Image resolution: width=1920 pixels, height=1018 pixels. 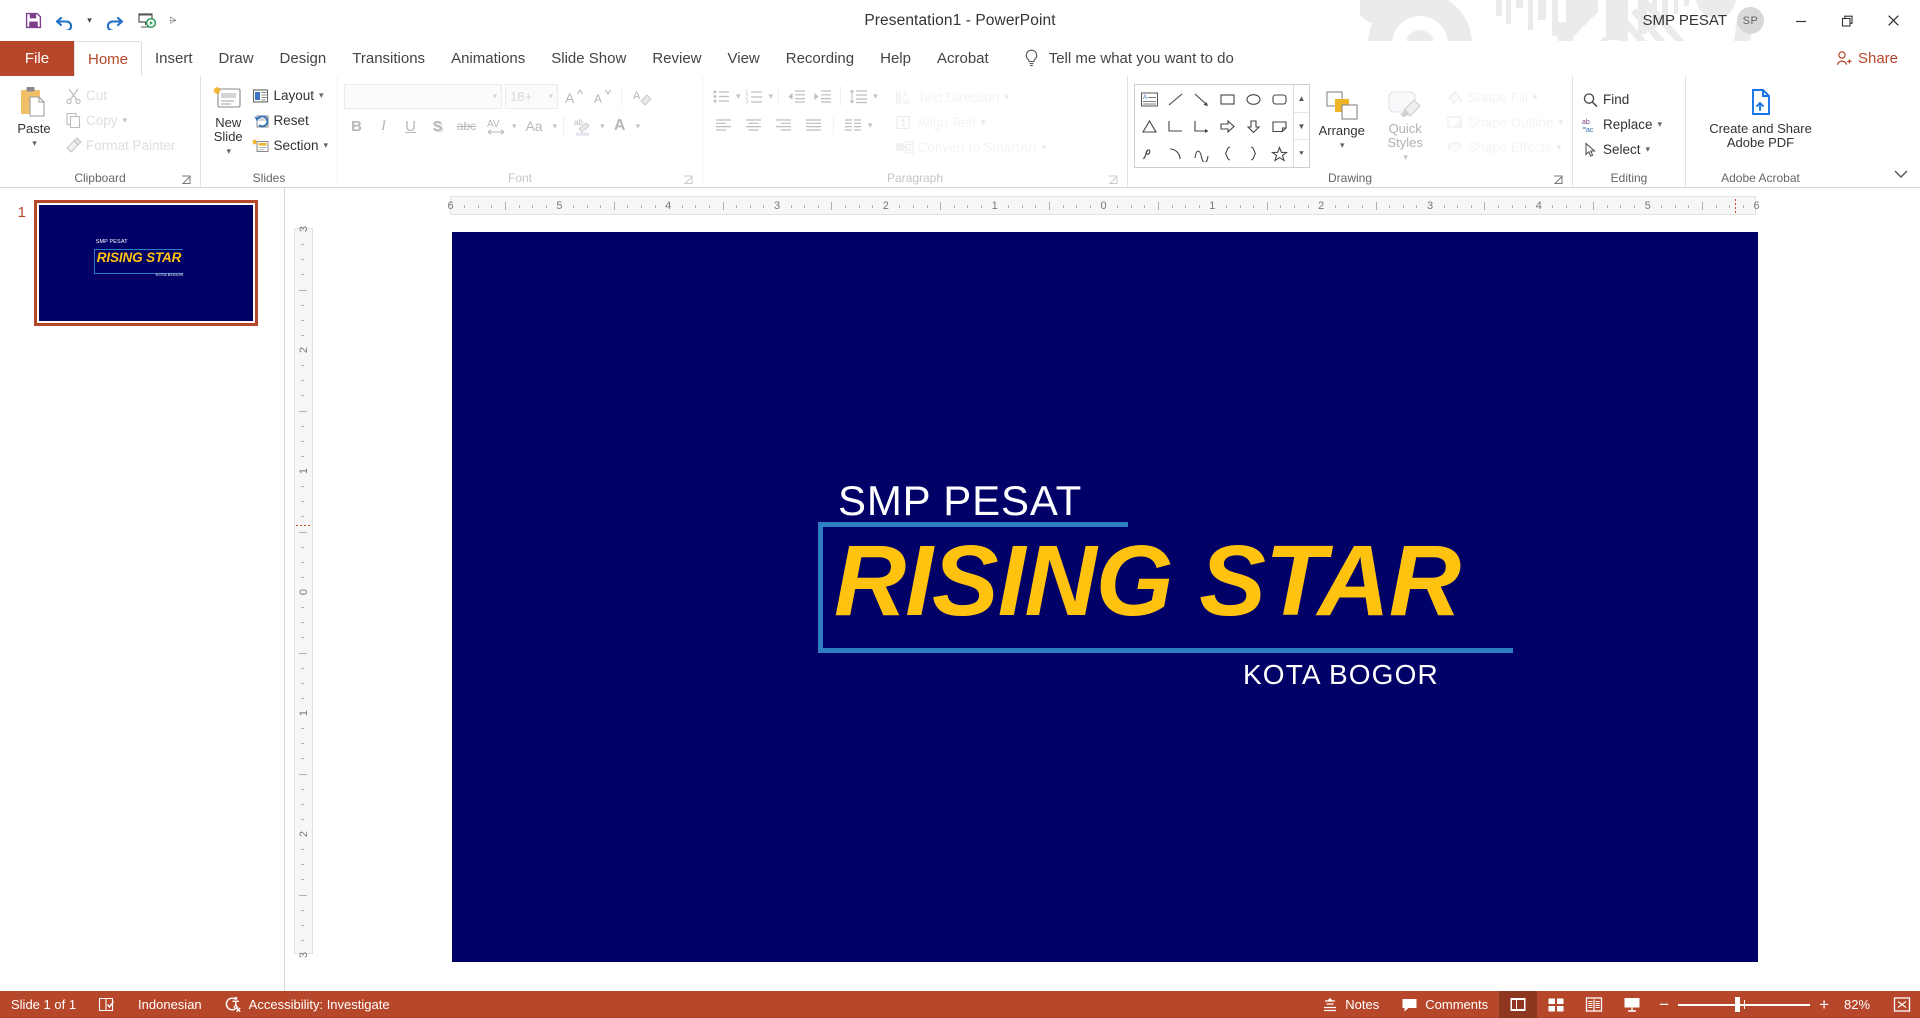 What do you see at coordinates (290, 120) in the screenshot?
I see `reset-button: Reset` at bounding box center [290, 120].